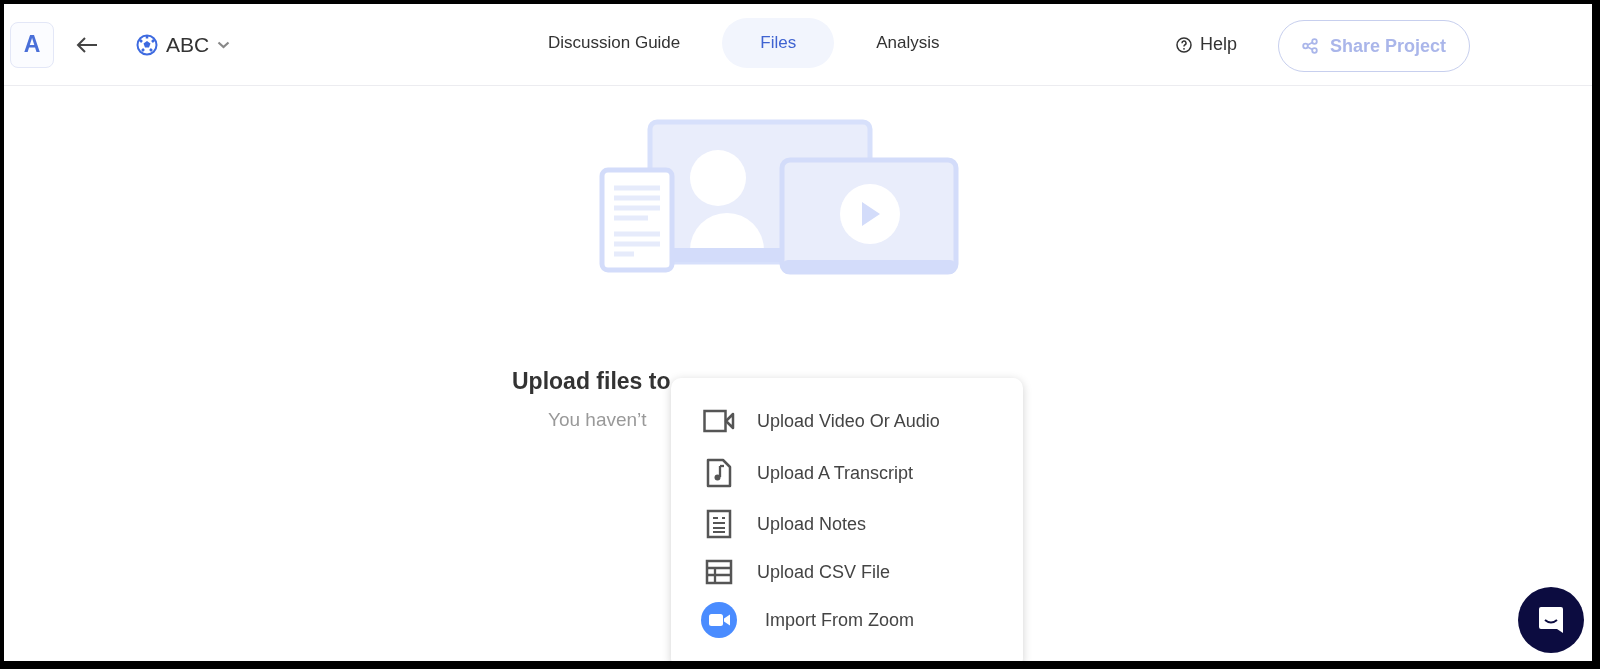  I want to click on video-camera-icon, so click(719, 421).